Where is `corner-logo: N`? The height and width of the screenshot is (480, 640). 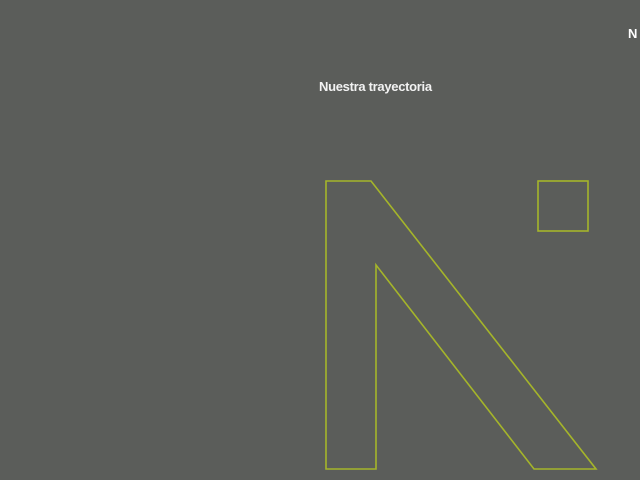 corner-logo: N is located at coordinates (633, 33).